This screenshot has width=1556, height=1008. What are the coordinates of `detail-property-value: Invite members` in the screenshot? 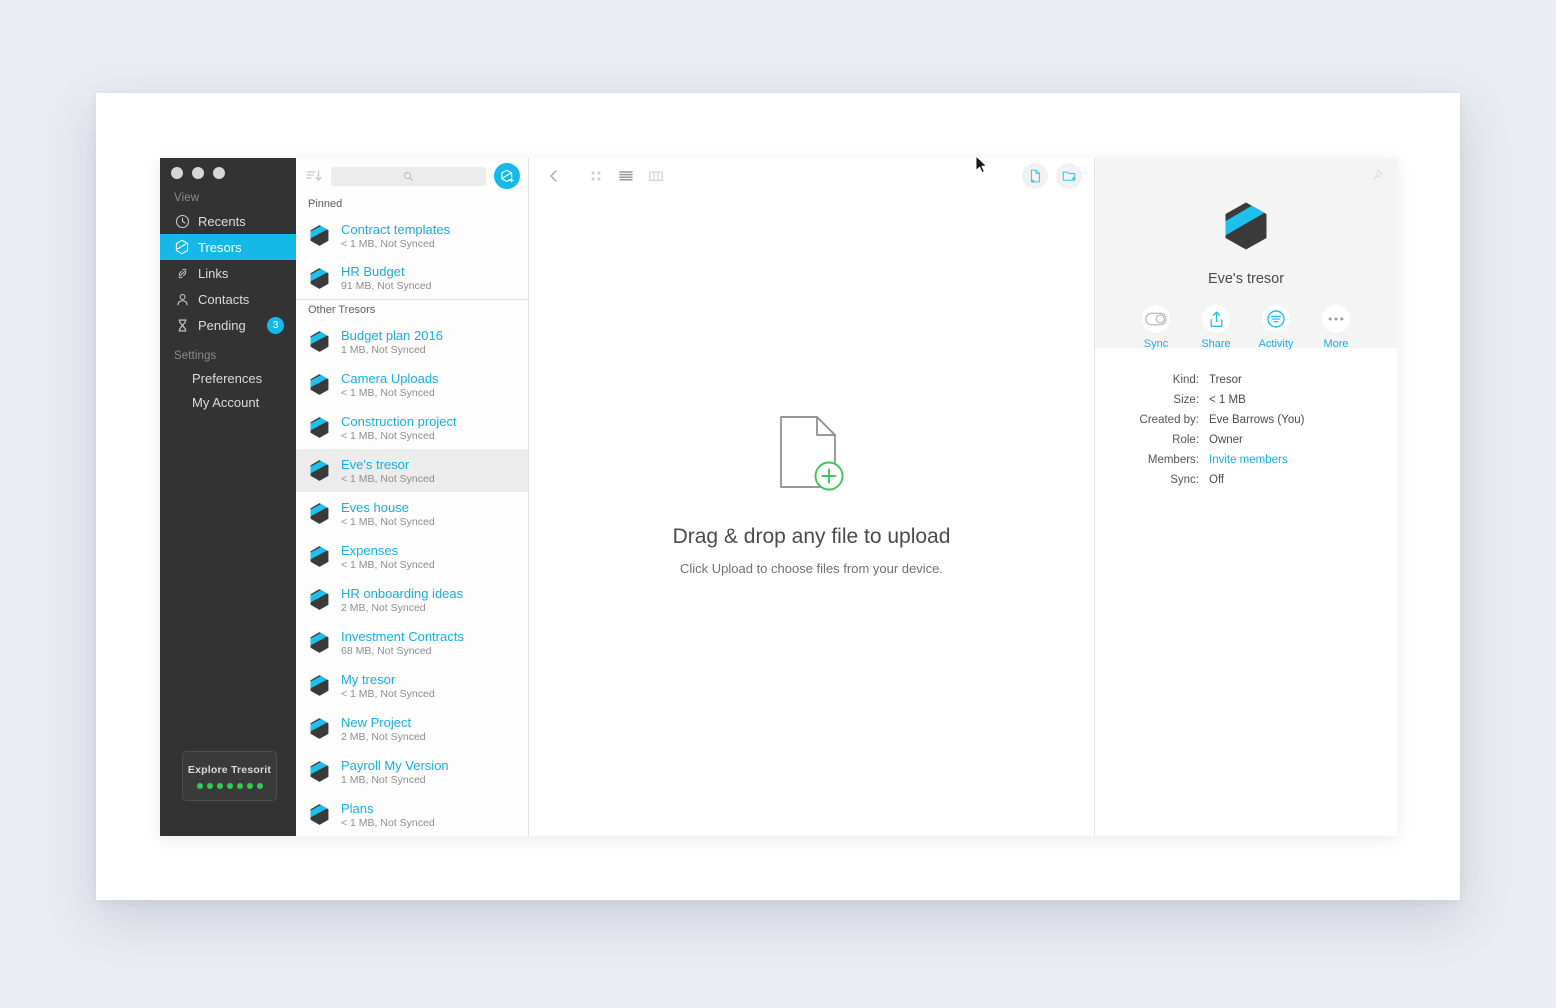 It's located at (1248, 460).